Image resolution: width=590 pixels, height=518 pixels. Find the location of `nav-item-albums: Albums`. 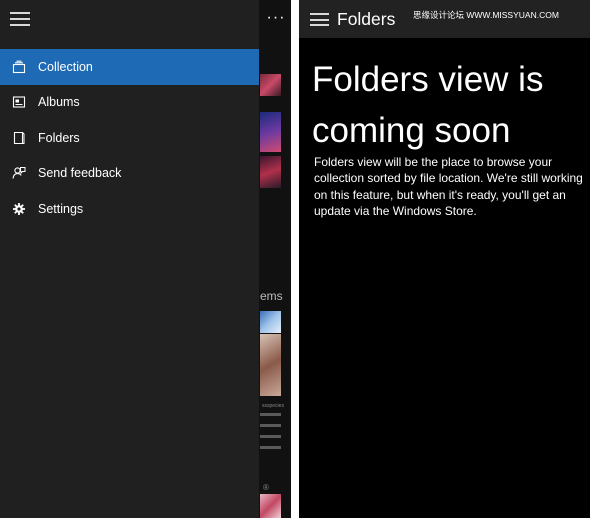

nav-item-albums: Albums is located at coordinates (129, 103).